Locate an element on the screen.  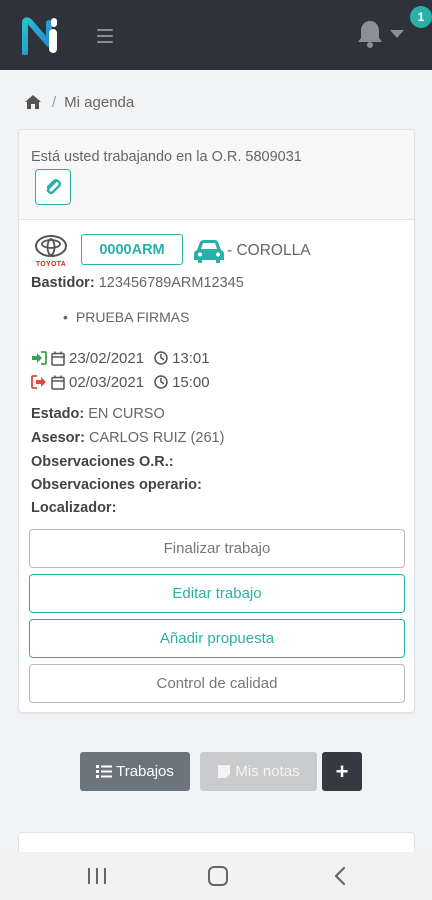
bell-icon is located at coordinates (370, 34).